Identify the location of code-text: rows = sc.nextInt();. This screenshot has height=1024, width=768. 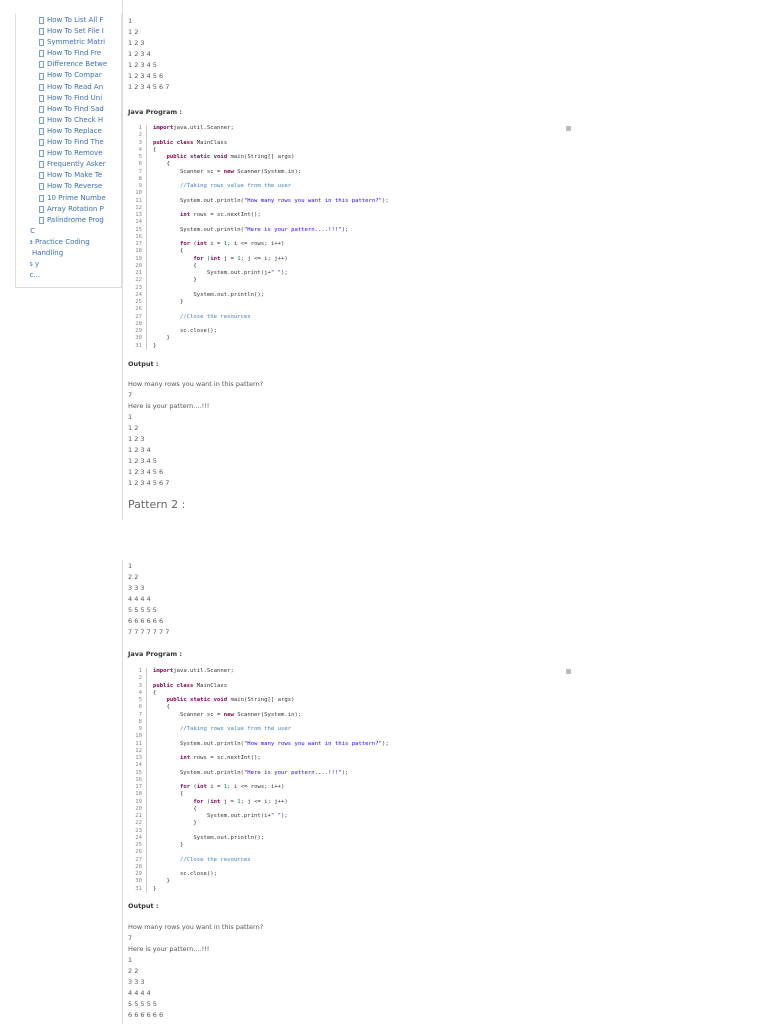
(225, 215).